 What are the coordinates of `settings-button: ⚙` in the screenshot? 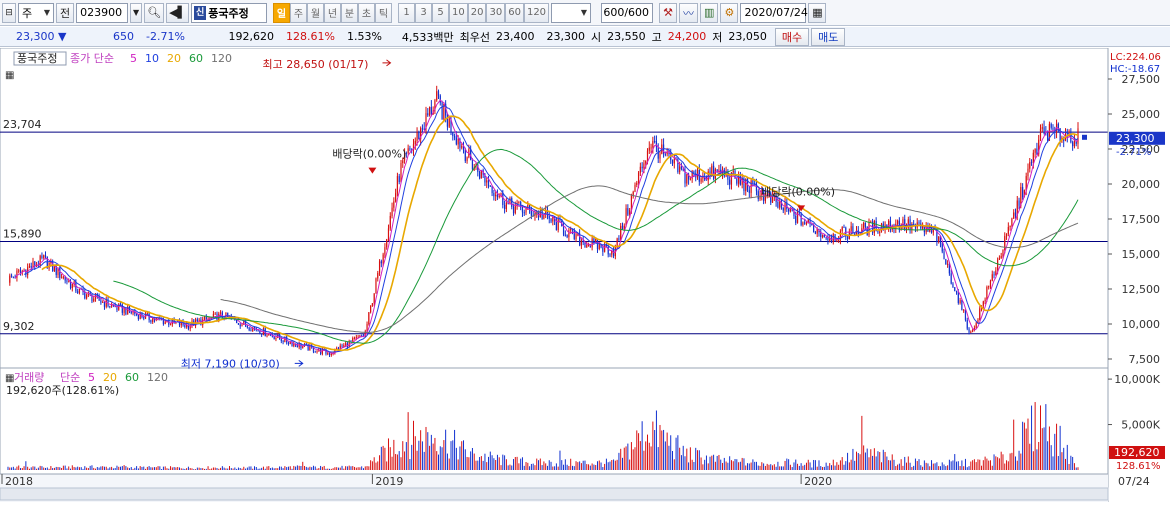 It's located at (729, 12).